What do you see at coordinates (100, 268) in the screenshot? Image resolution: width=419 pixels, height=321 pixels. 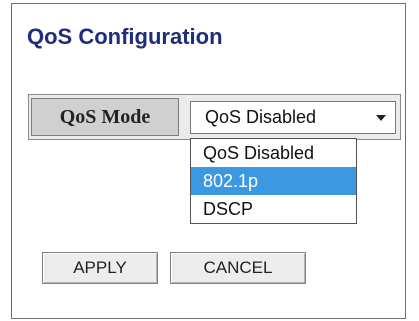 I see `apply-button: APPLY` at bounding box center [100, 268].